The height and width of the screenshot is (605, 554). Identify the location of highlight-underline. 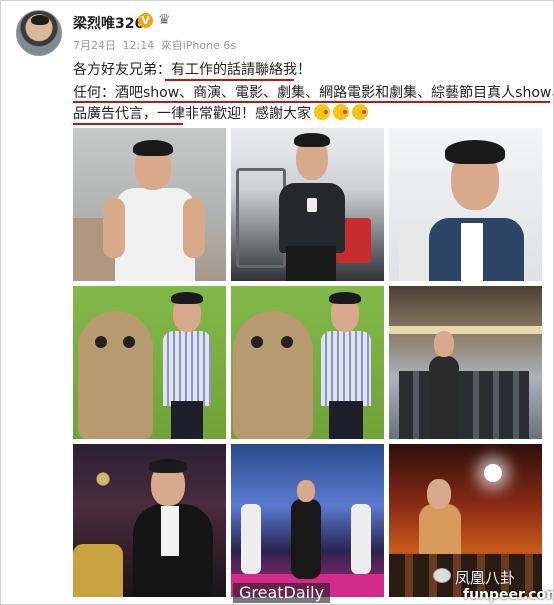
(229, 80).